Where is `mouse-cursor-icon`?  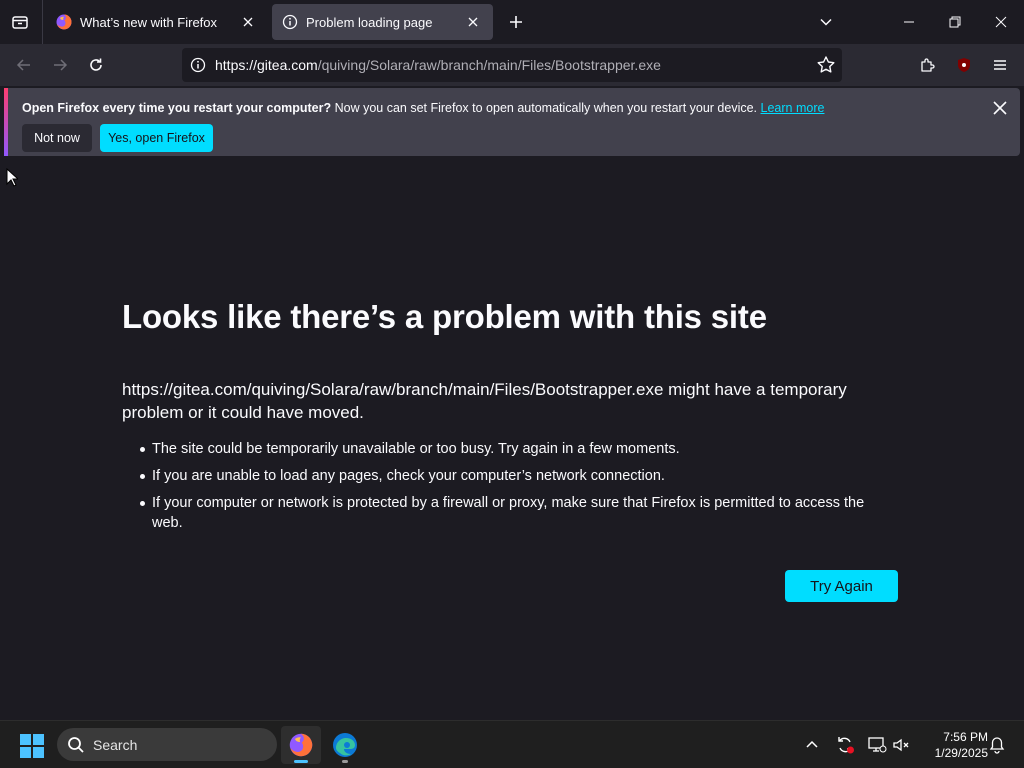
mouse-cursor-icon is located at coordinates (12, 177).